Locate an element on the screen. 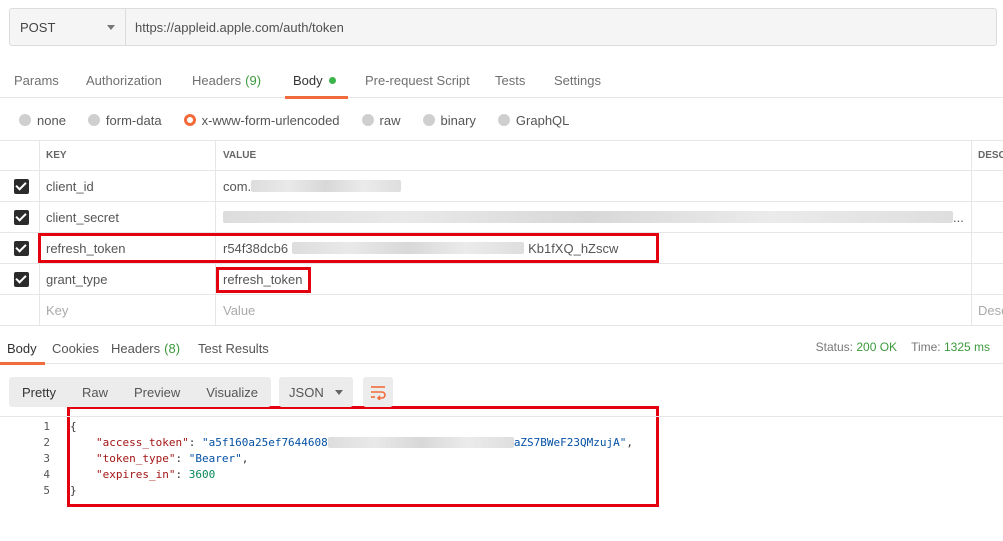  key-cell: client_secret is located at coordinates (128, 217).